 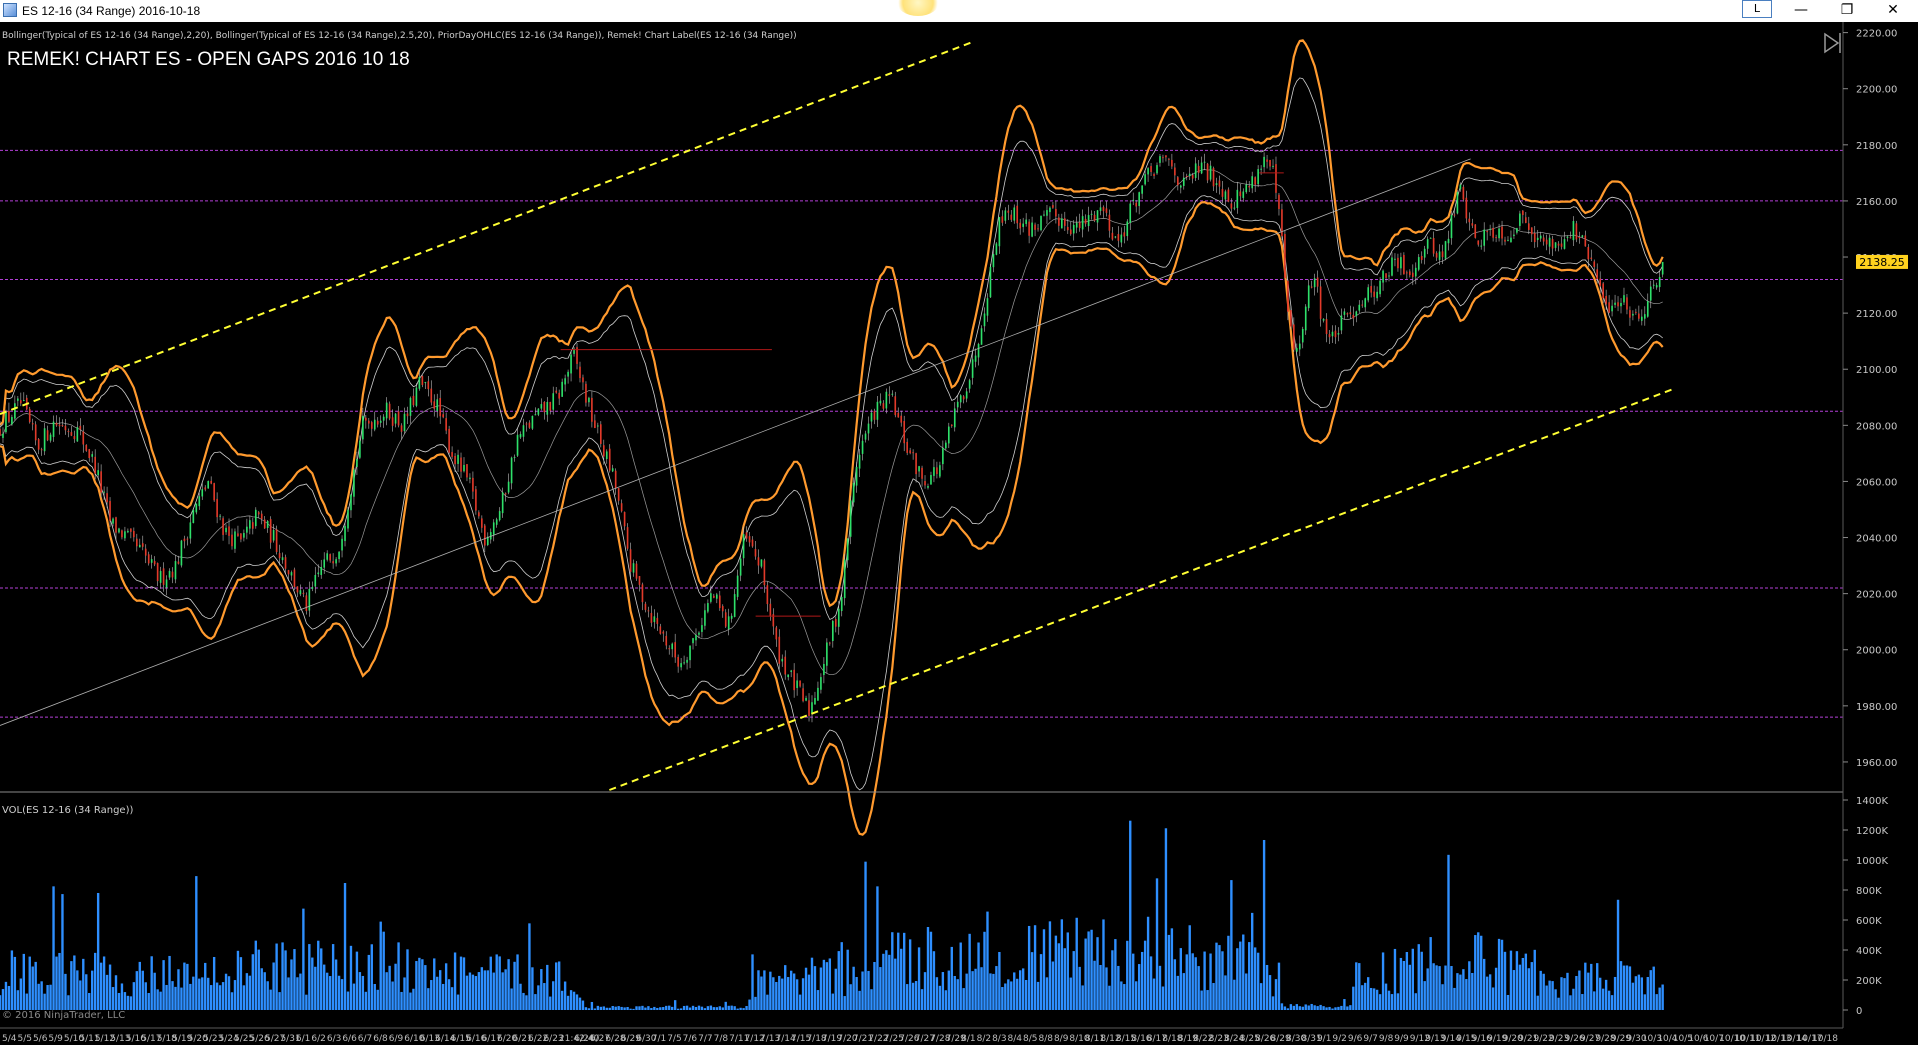 What do you see at coordinates (1876, 314) in the screenshot?
I see `price-tick-label: 2120.00` at bounding box center [1876, 314].